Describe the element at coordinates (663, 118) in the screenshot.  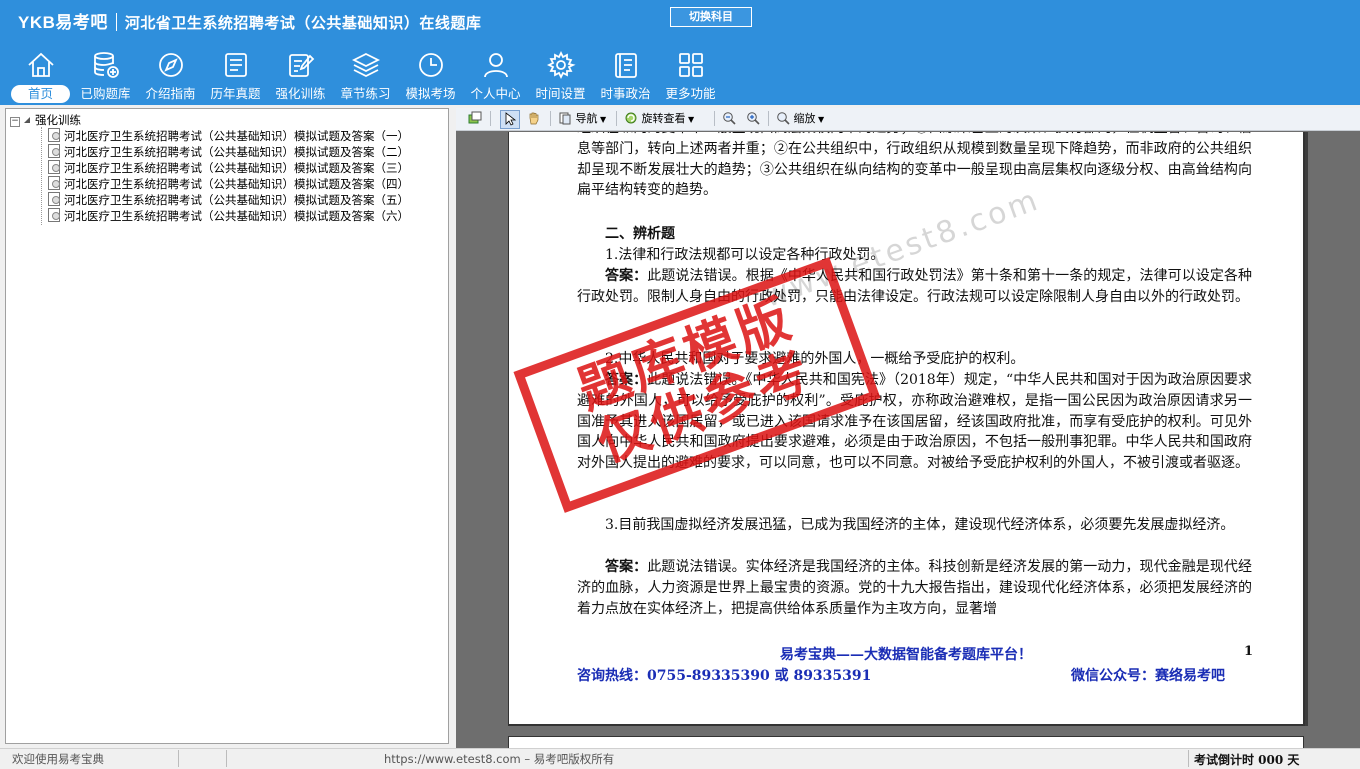
I see `rotate-label: 旋转查看` at that location.